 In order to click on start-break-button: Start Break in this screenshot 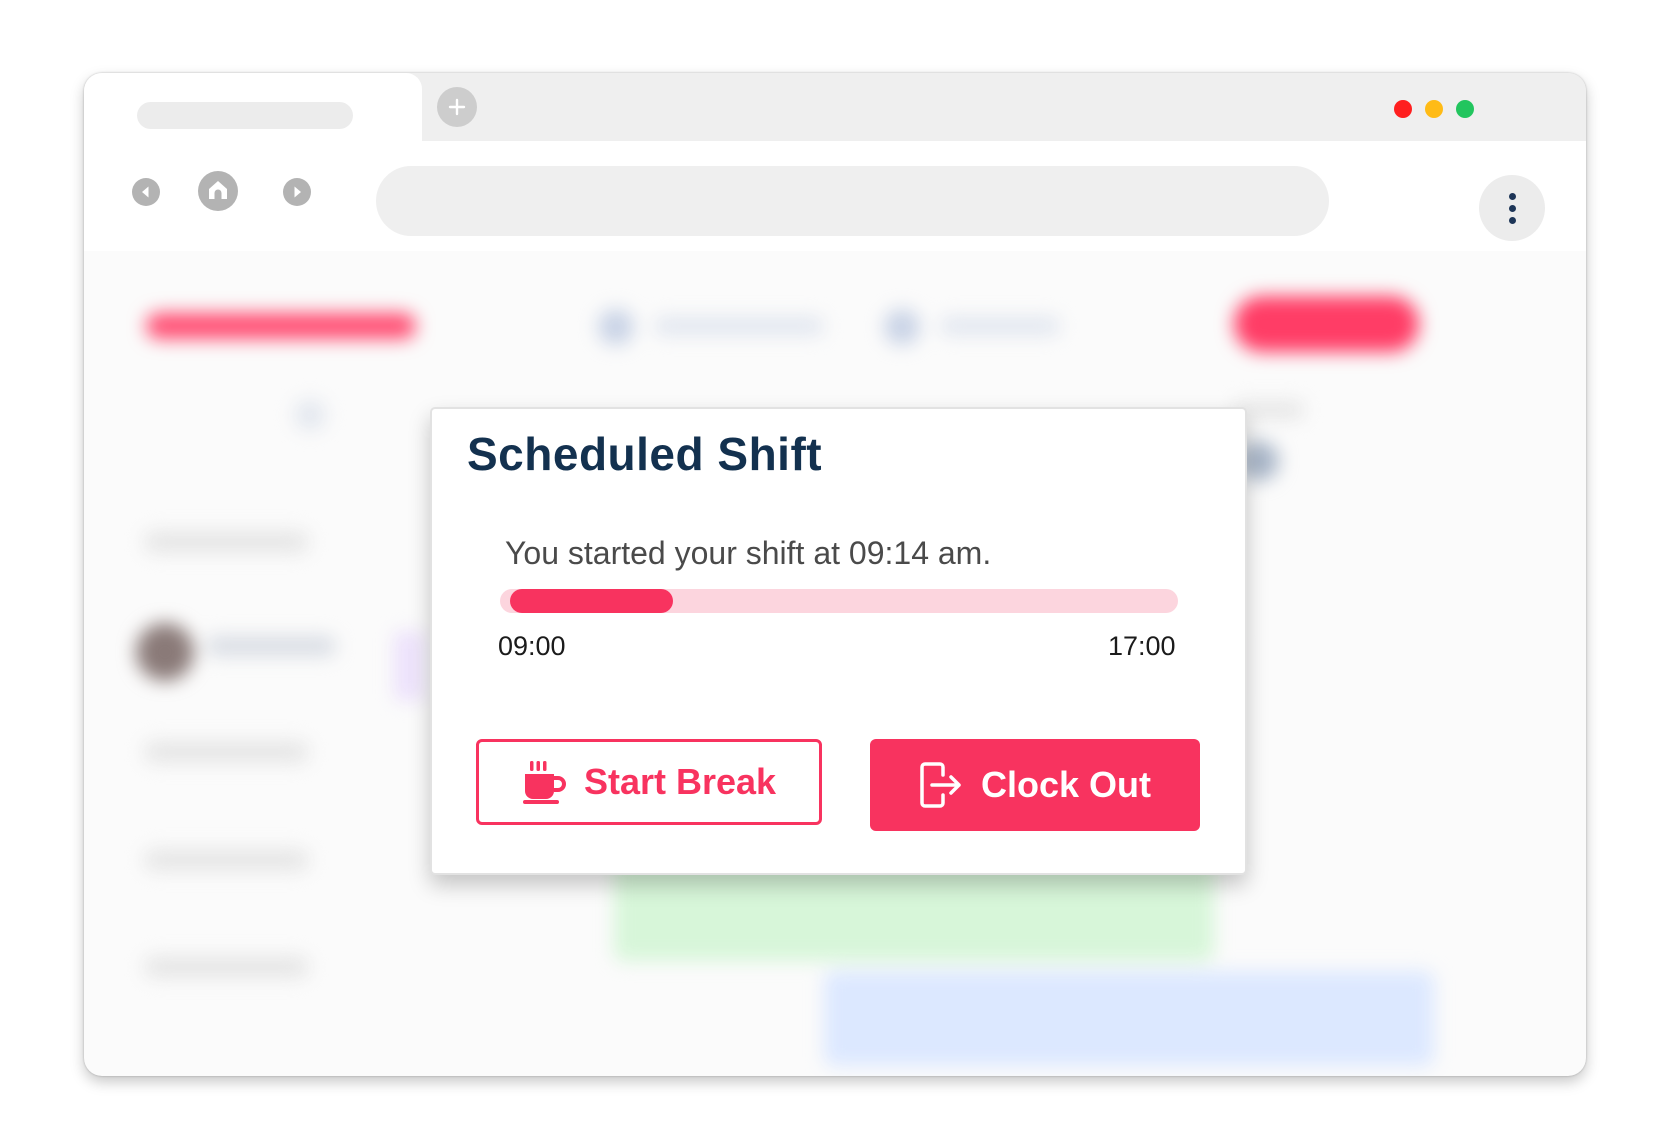, I will do `click(649, 782)`.